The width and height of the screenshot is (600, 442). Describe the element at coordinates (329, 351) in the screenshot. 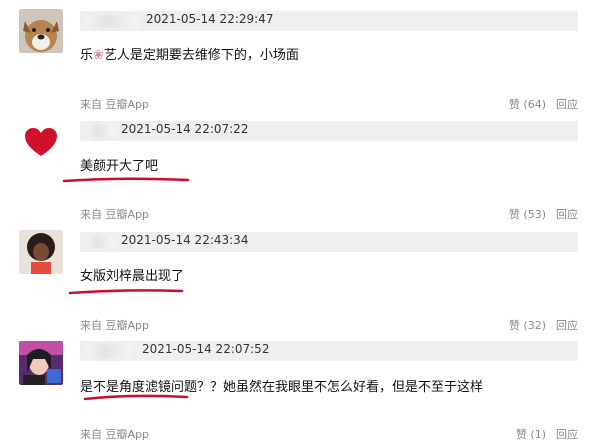

I see `comment-header: 2021-05-14 22:07:52` at that location.